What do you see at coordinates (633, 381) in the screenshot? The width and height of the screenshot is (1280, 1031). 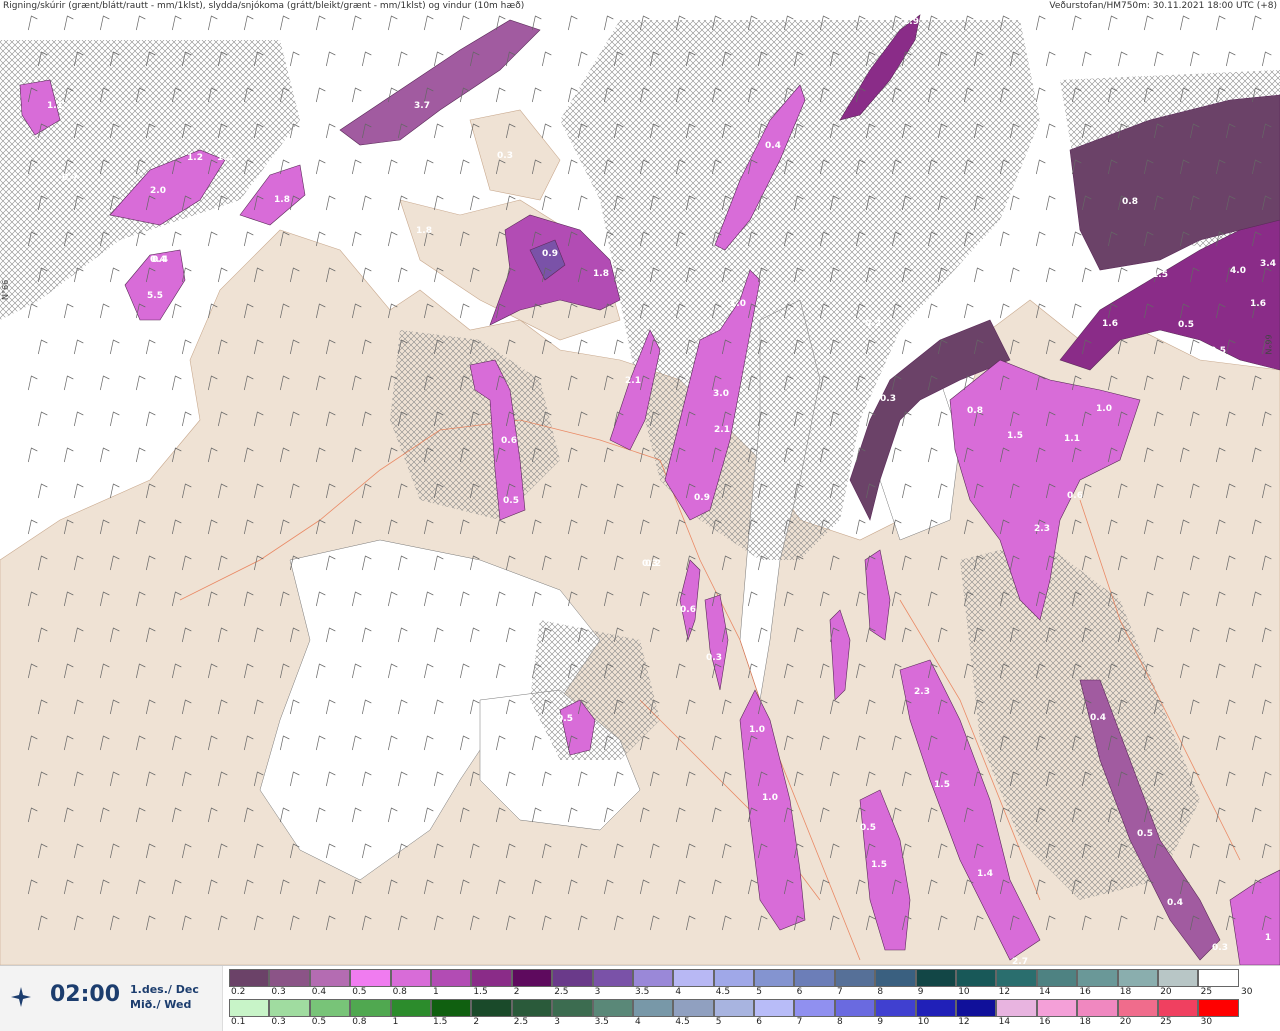 I see `precipitation-value-label: 2.1` at bounding box center [633, 381].